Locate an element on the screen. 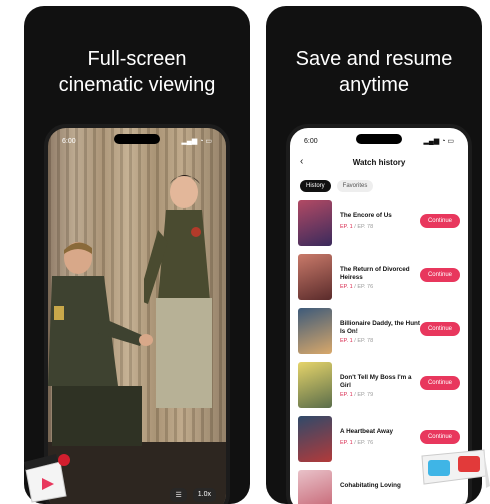 The image size is (490, 504). player-controls: ☰ 1.0x is located at coordinates (193, 495).